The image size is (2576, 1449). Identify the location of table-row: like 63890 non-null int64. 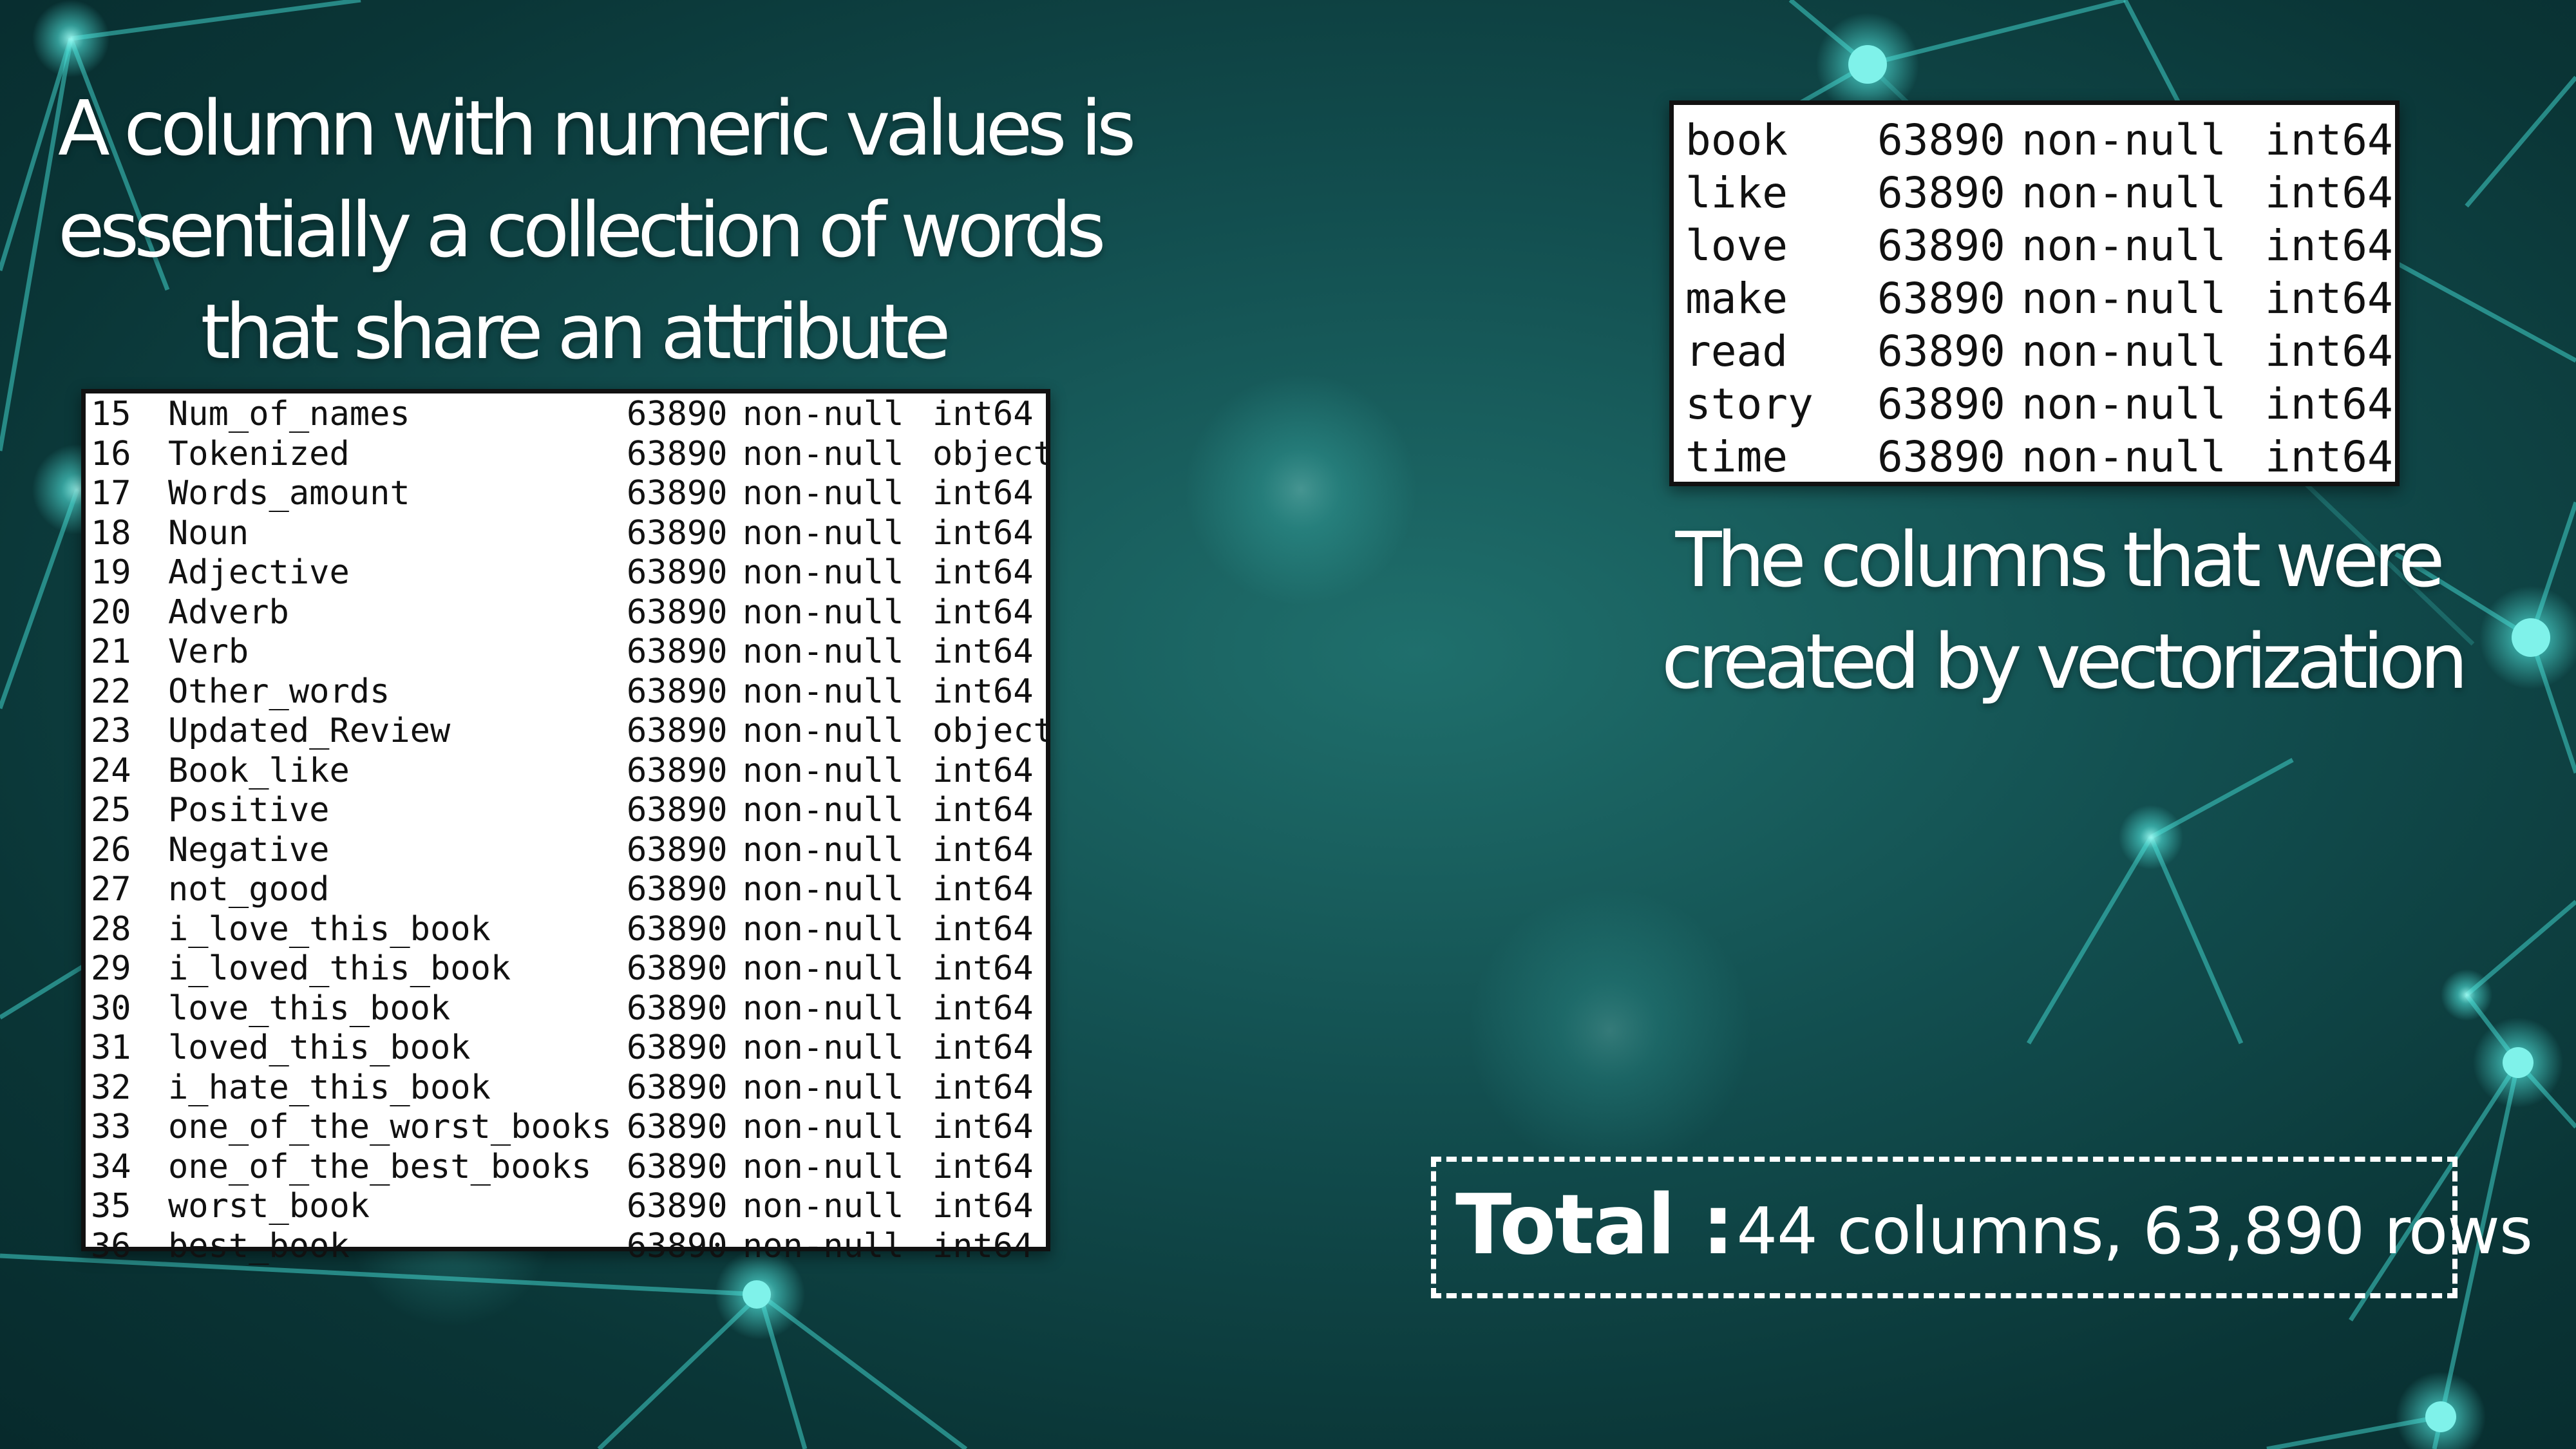
(2035, 193).